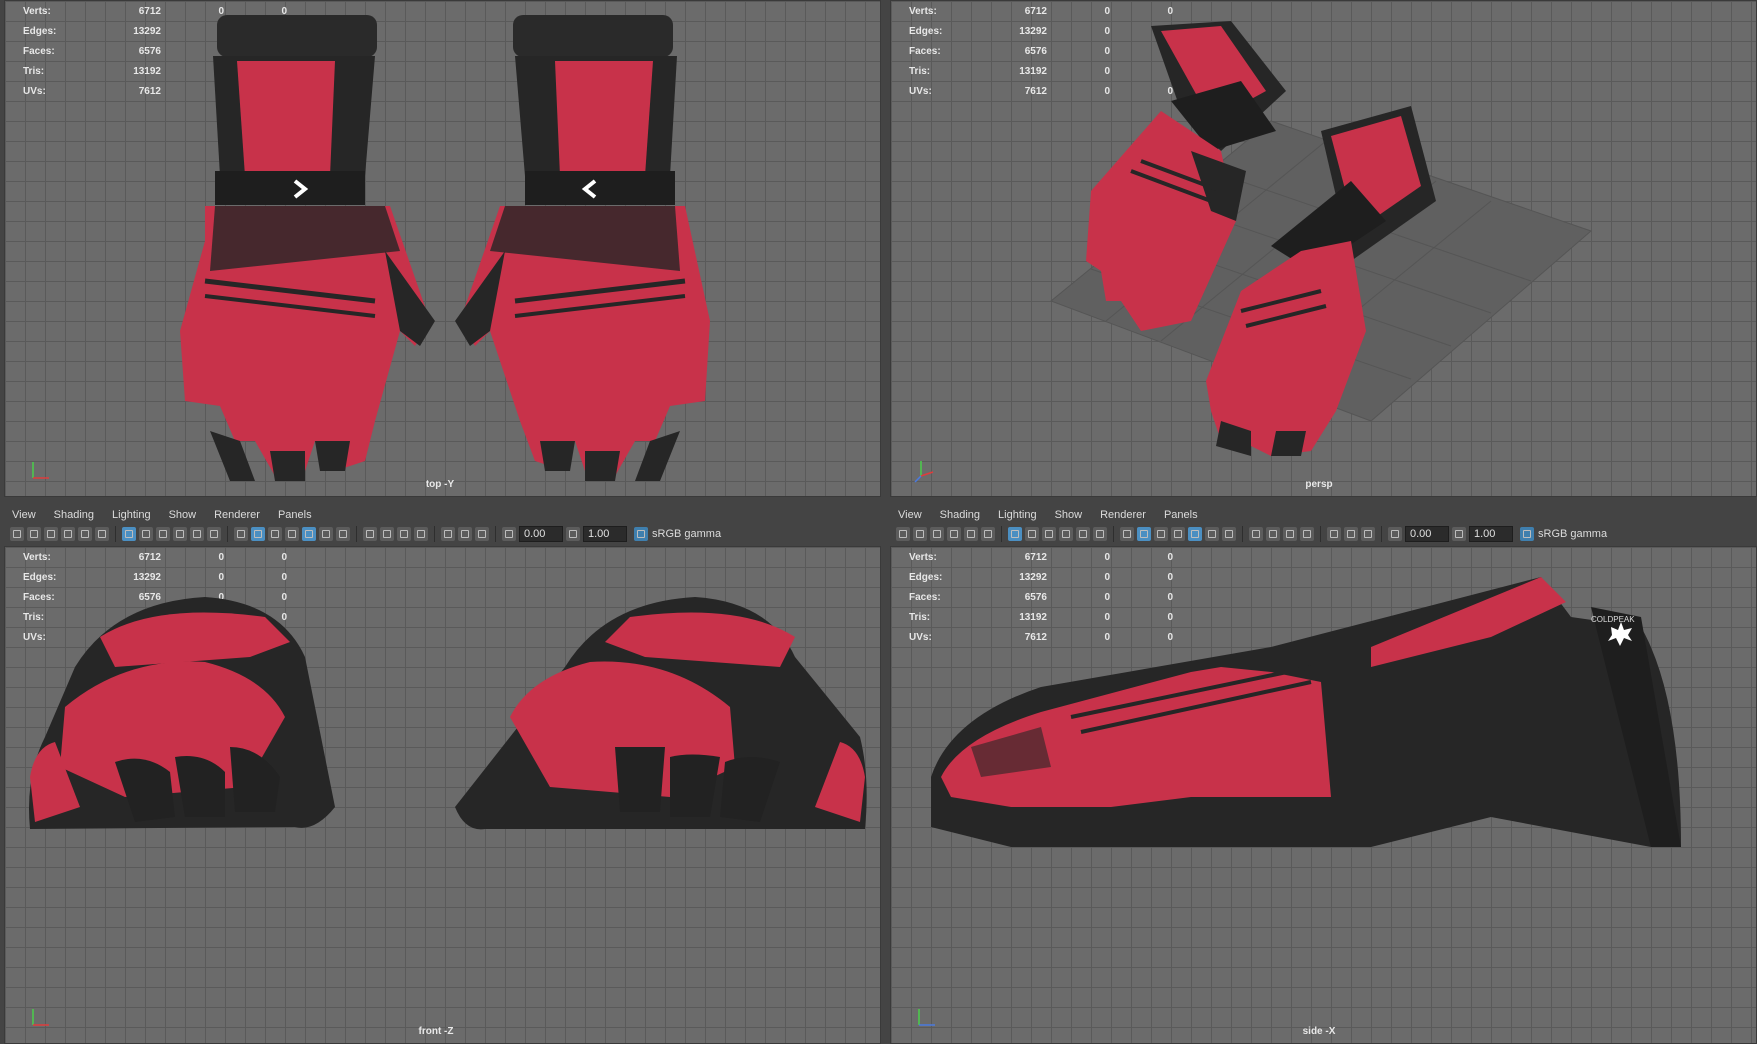  Describe the element at coordinates (182, 713) in the screenshot. I see `front-glove-left` at that location.